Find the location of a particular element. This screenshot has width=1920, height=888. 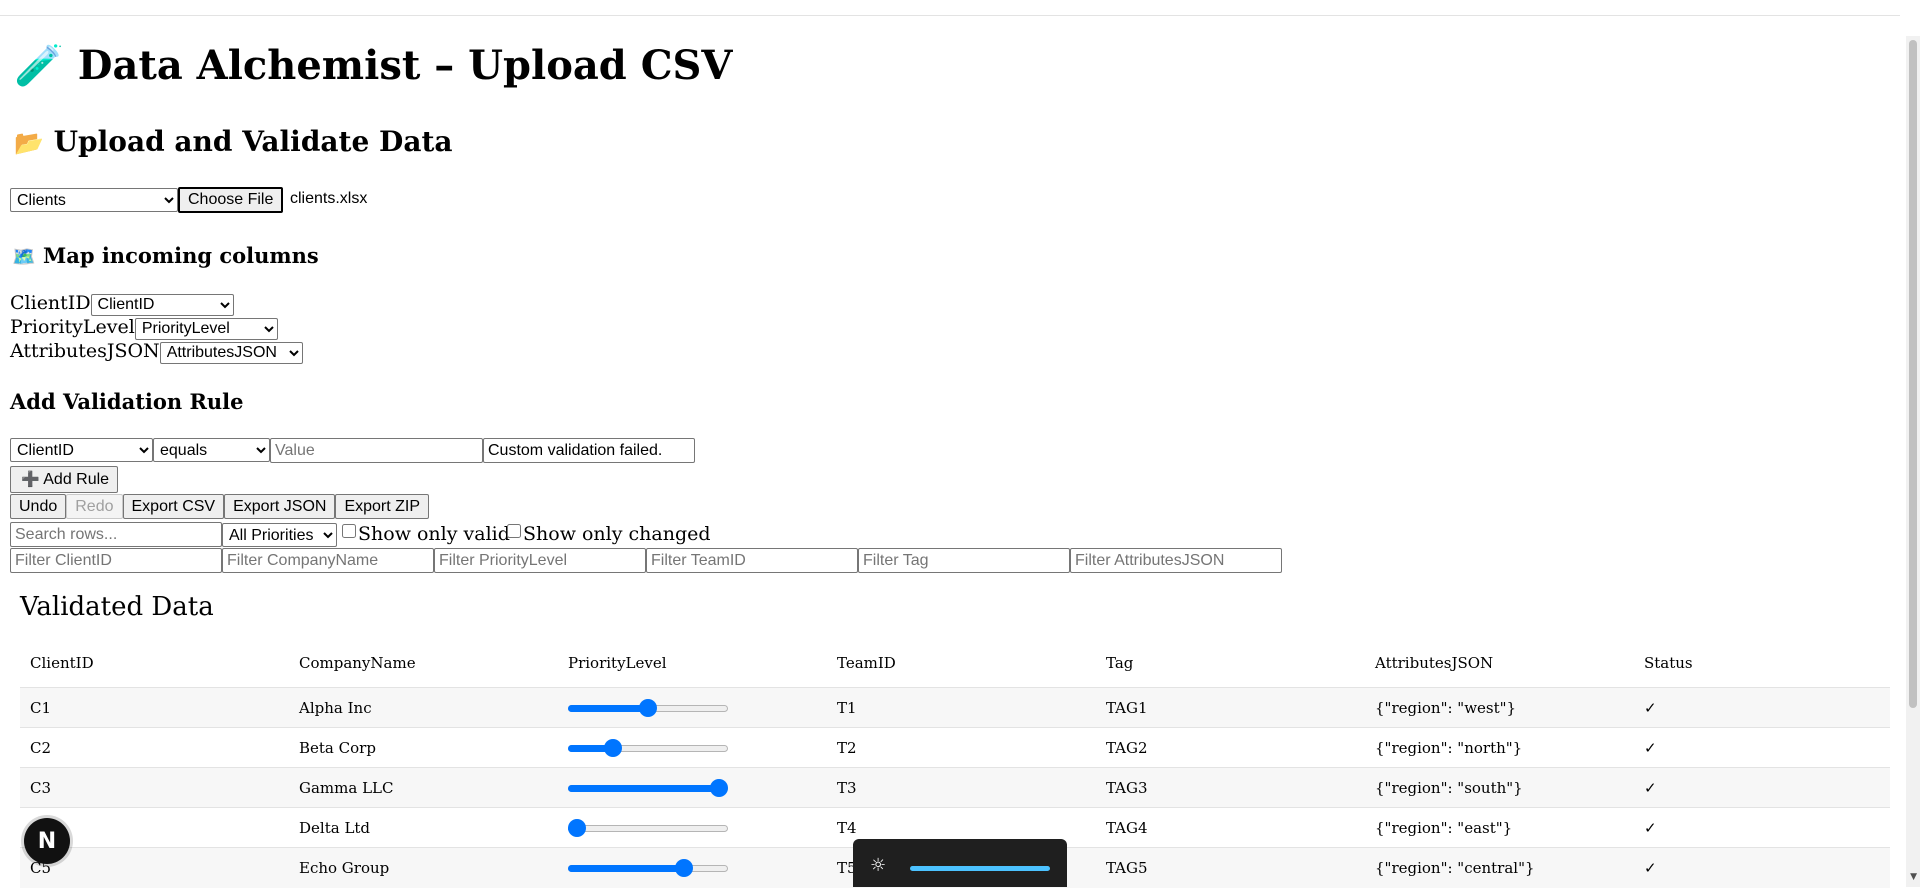

mapping-row-attributesjson: AttributesJSON AttributesJSON is located at coordinates (156, 352).